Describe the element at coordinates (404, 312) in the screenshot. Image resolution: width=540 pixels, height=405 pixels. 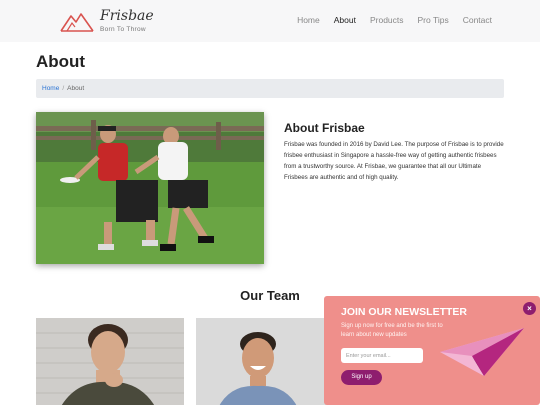
I see `newsletter-title: JOIN OUR NEWSLETTER` at that location.